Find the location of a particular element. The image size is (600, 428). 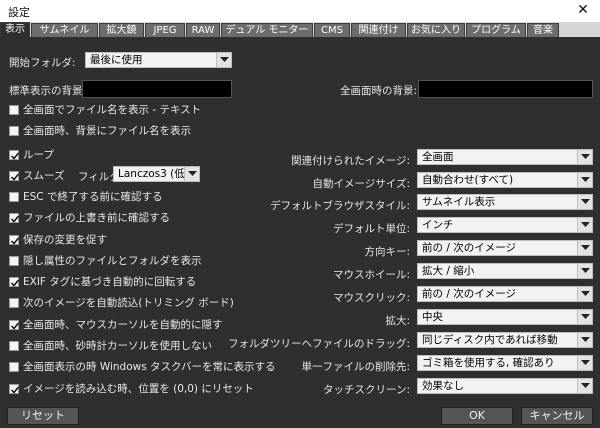

checkbox-label: 保存の変更を促す is located at coordinates (65, 240).